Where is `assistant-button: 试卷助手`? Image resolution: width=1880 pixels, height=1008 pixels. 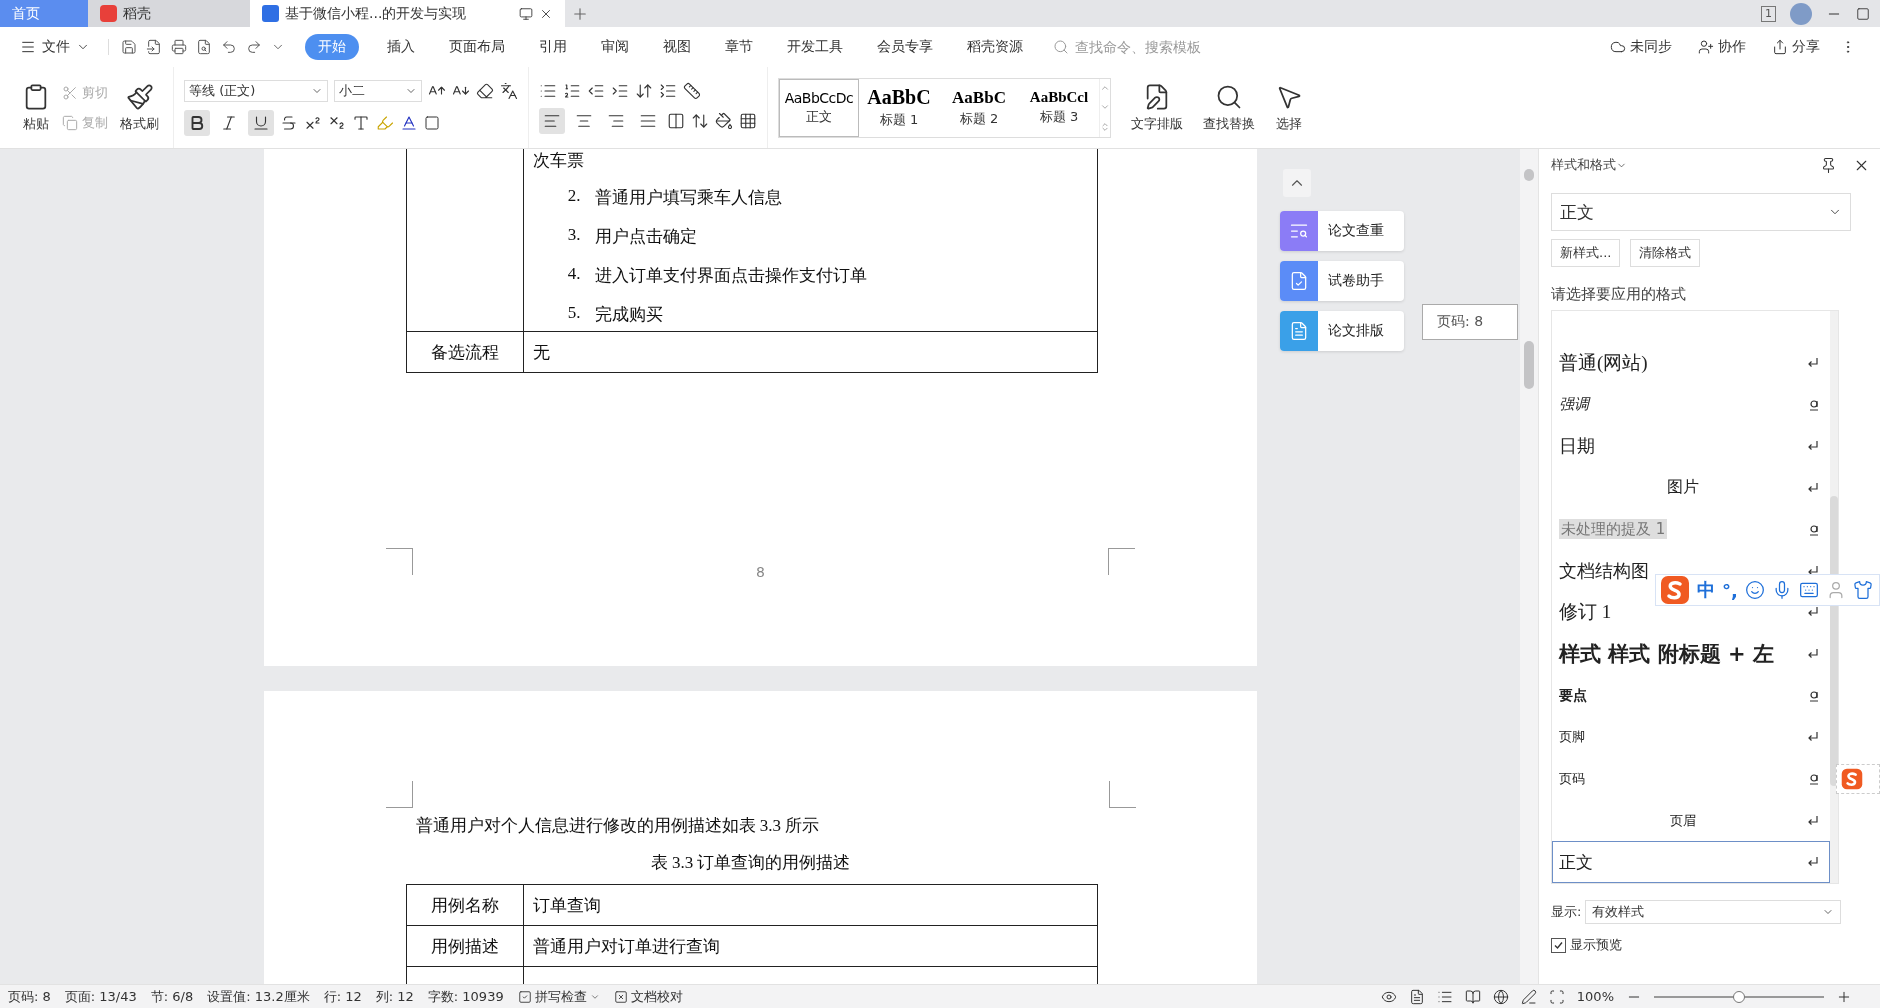 assistant-button: 试卷助手 is located at coordinates (1342, 281).